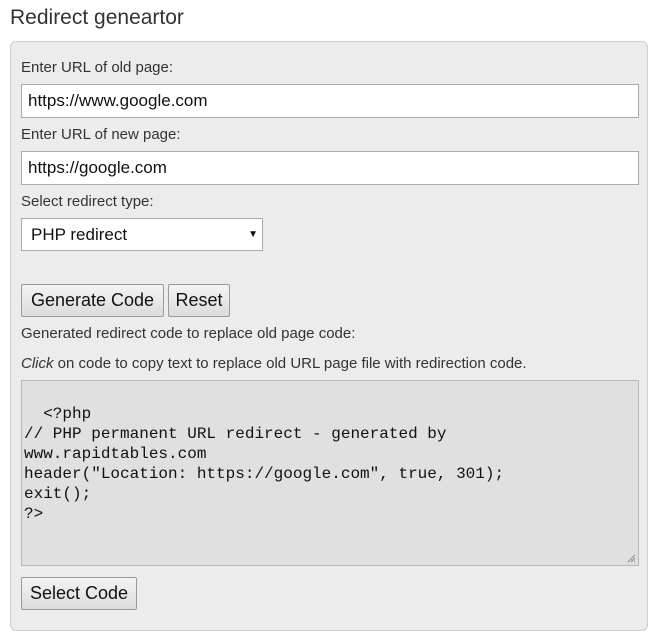  Describe the element at coordinates (97, 17) in the screenshot. I see `page-title: Redirect geneartor` at that location.